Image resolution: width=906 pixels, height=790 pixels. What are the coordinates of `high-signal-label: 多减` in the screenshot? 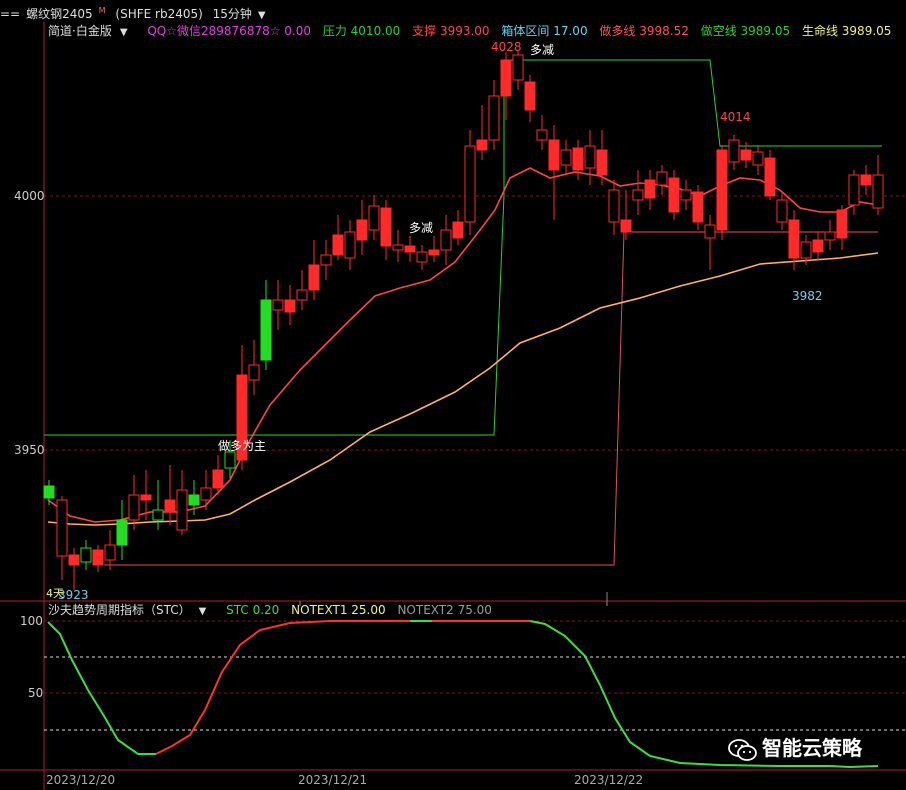 It's located at (542, 50).